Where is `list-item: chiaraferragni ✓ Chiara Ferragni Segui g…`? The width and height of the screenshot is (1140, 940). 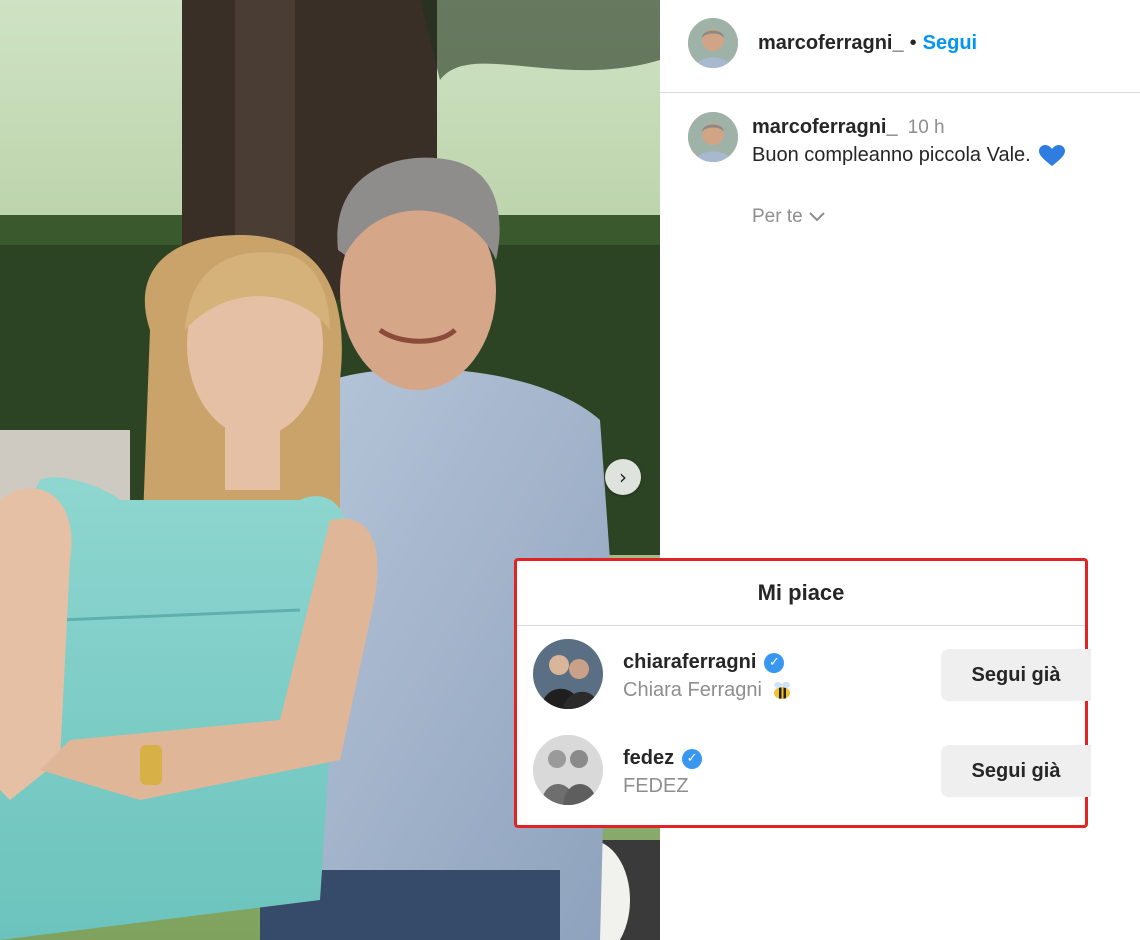 list-item: chiaraferragni ✓ Chiara Ferragni Segui g… is located at coordinates (804, 676).